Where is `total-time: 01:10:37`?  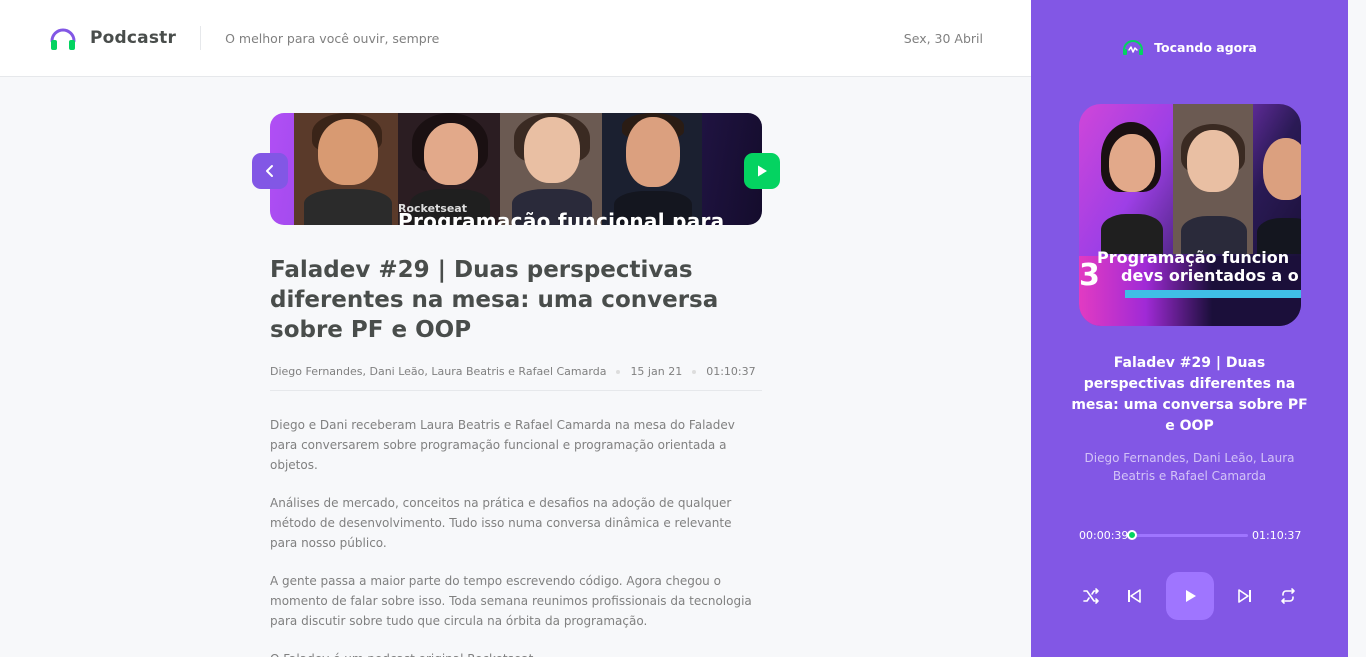
total-time: 01:10:37 is located at coordinates (1277, 535).